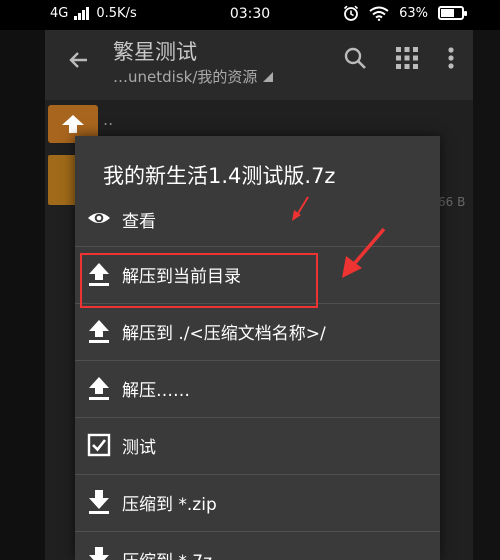 The width and height of the screenshot is (500, 560). I want to click on search-icon, so click(355, 58).